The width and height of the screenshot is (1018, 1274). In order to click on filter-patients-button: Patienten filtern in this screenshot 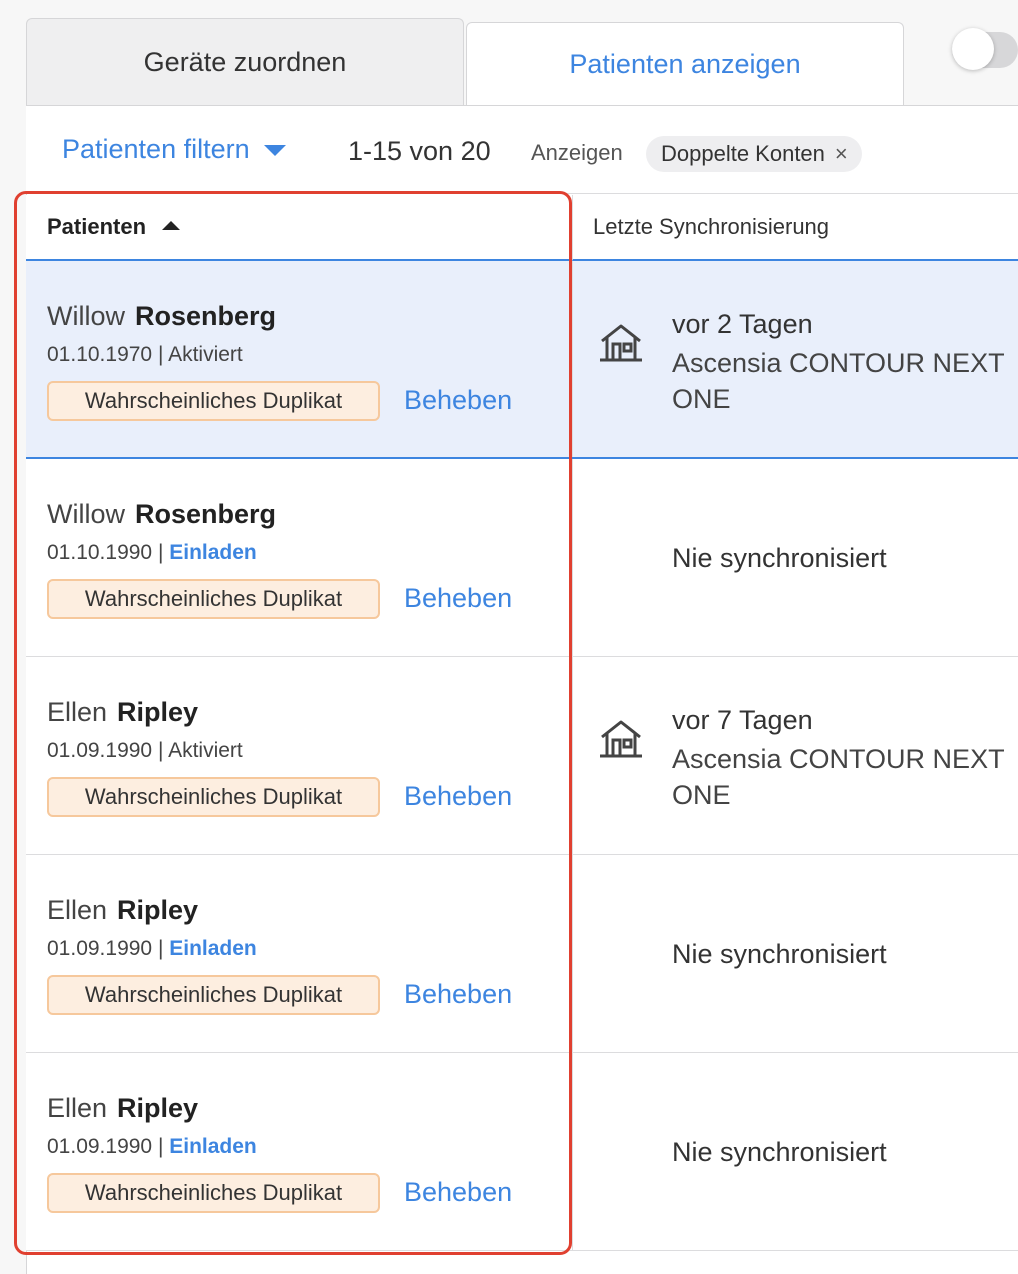, I will do `click(174, 149)`.